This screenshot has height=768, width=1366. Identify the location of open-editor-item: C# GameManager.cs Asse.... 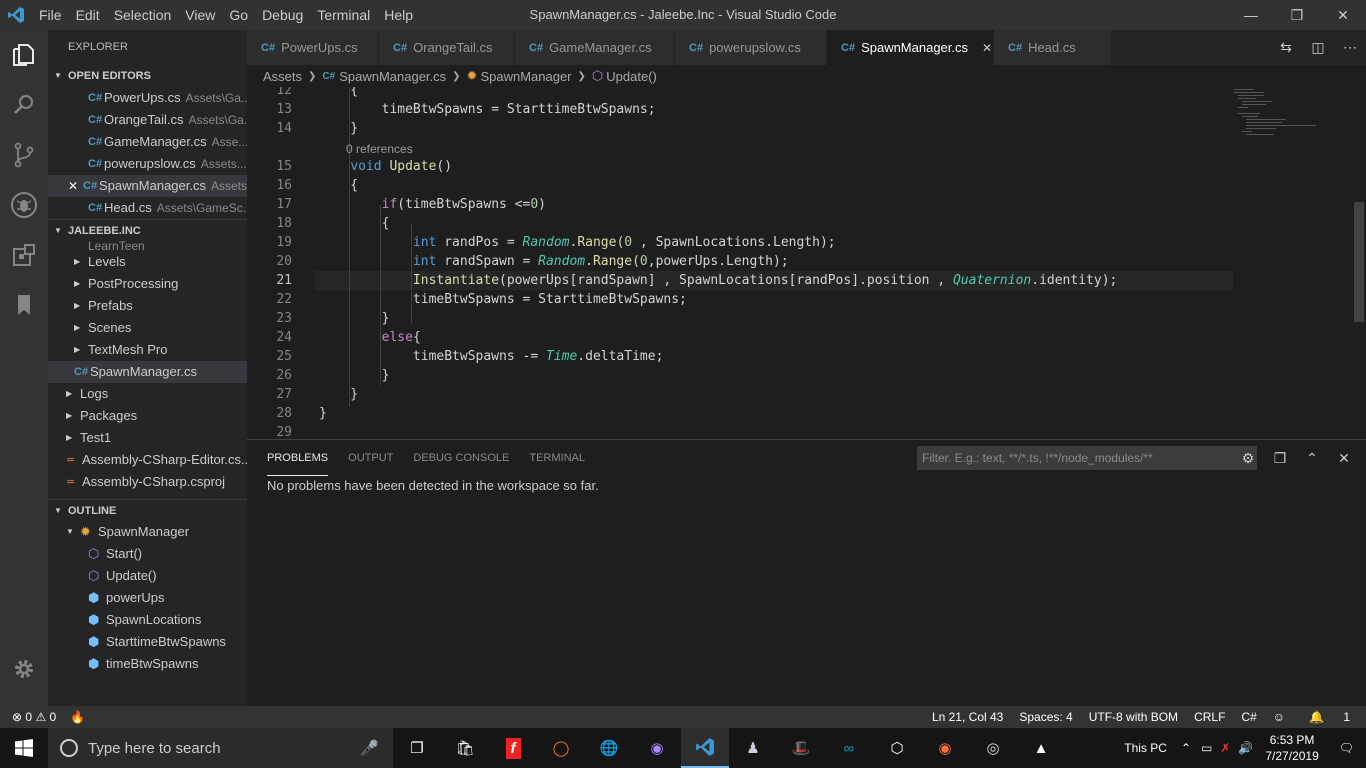
(147, 142).